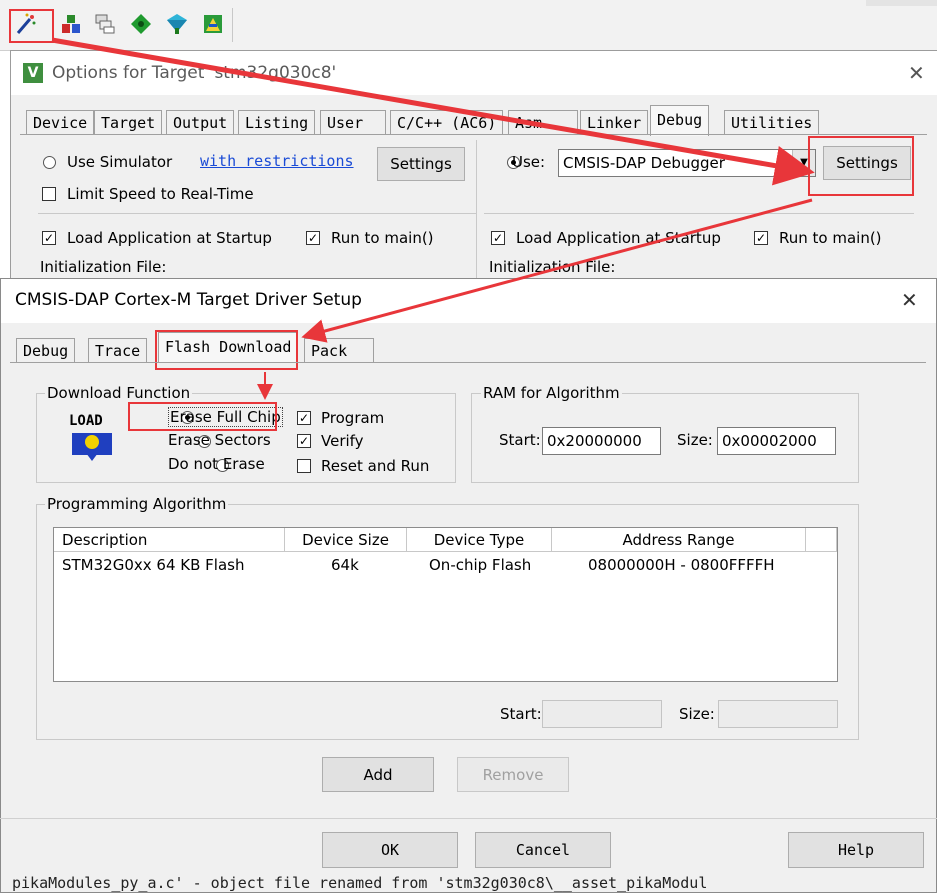 The height and width of the screenshot is (893, 937). I want to click on limit-speed-checkbox, so click(49, 194).